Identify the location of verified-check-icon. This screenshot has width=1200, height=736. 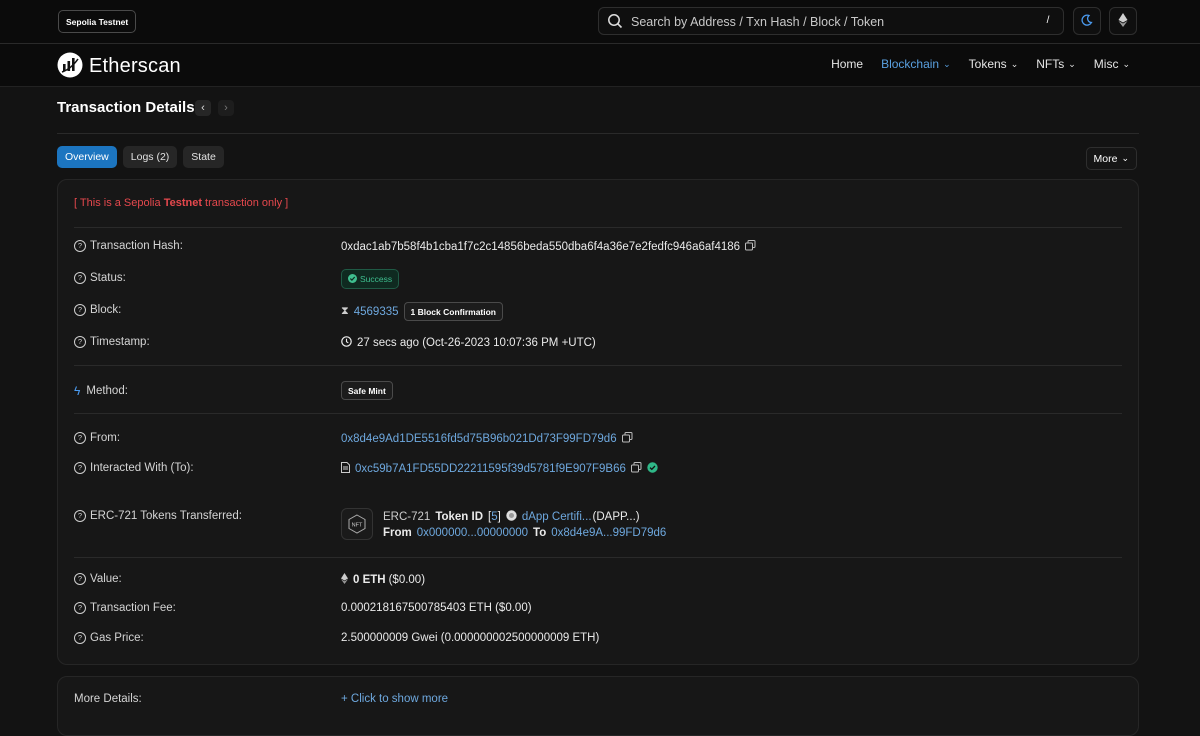
(652, 469).